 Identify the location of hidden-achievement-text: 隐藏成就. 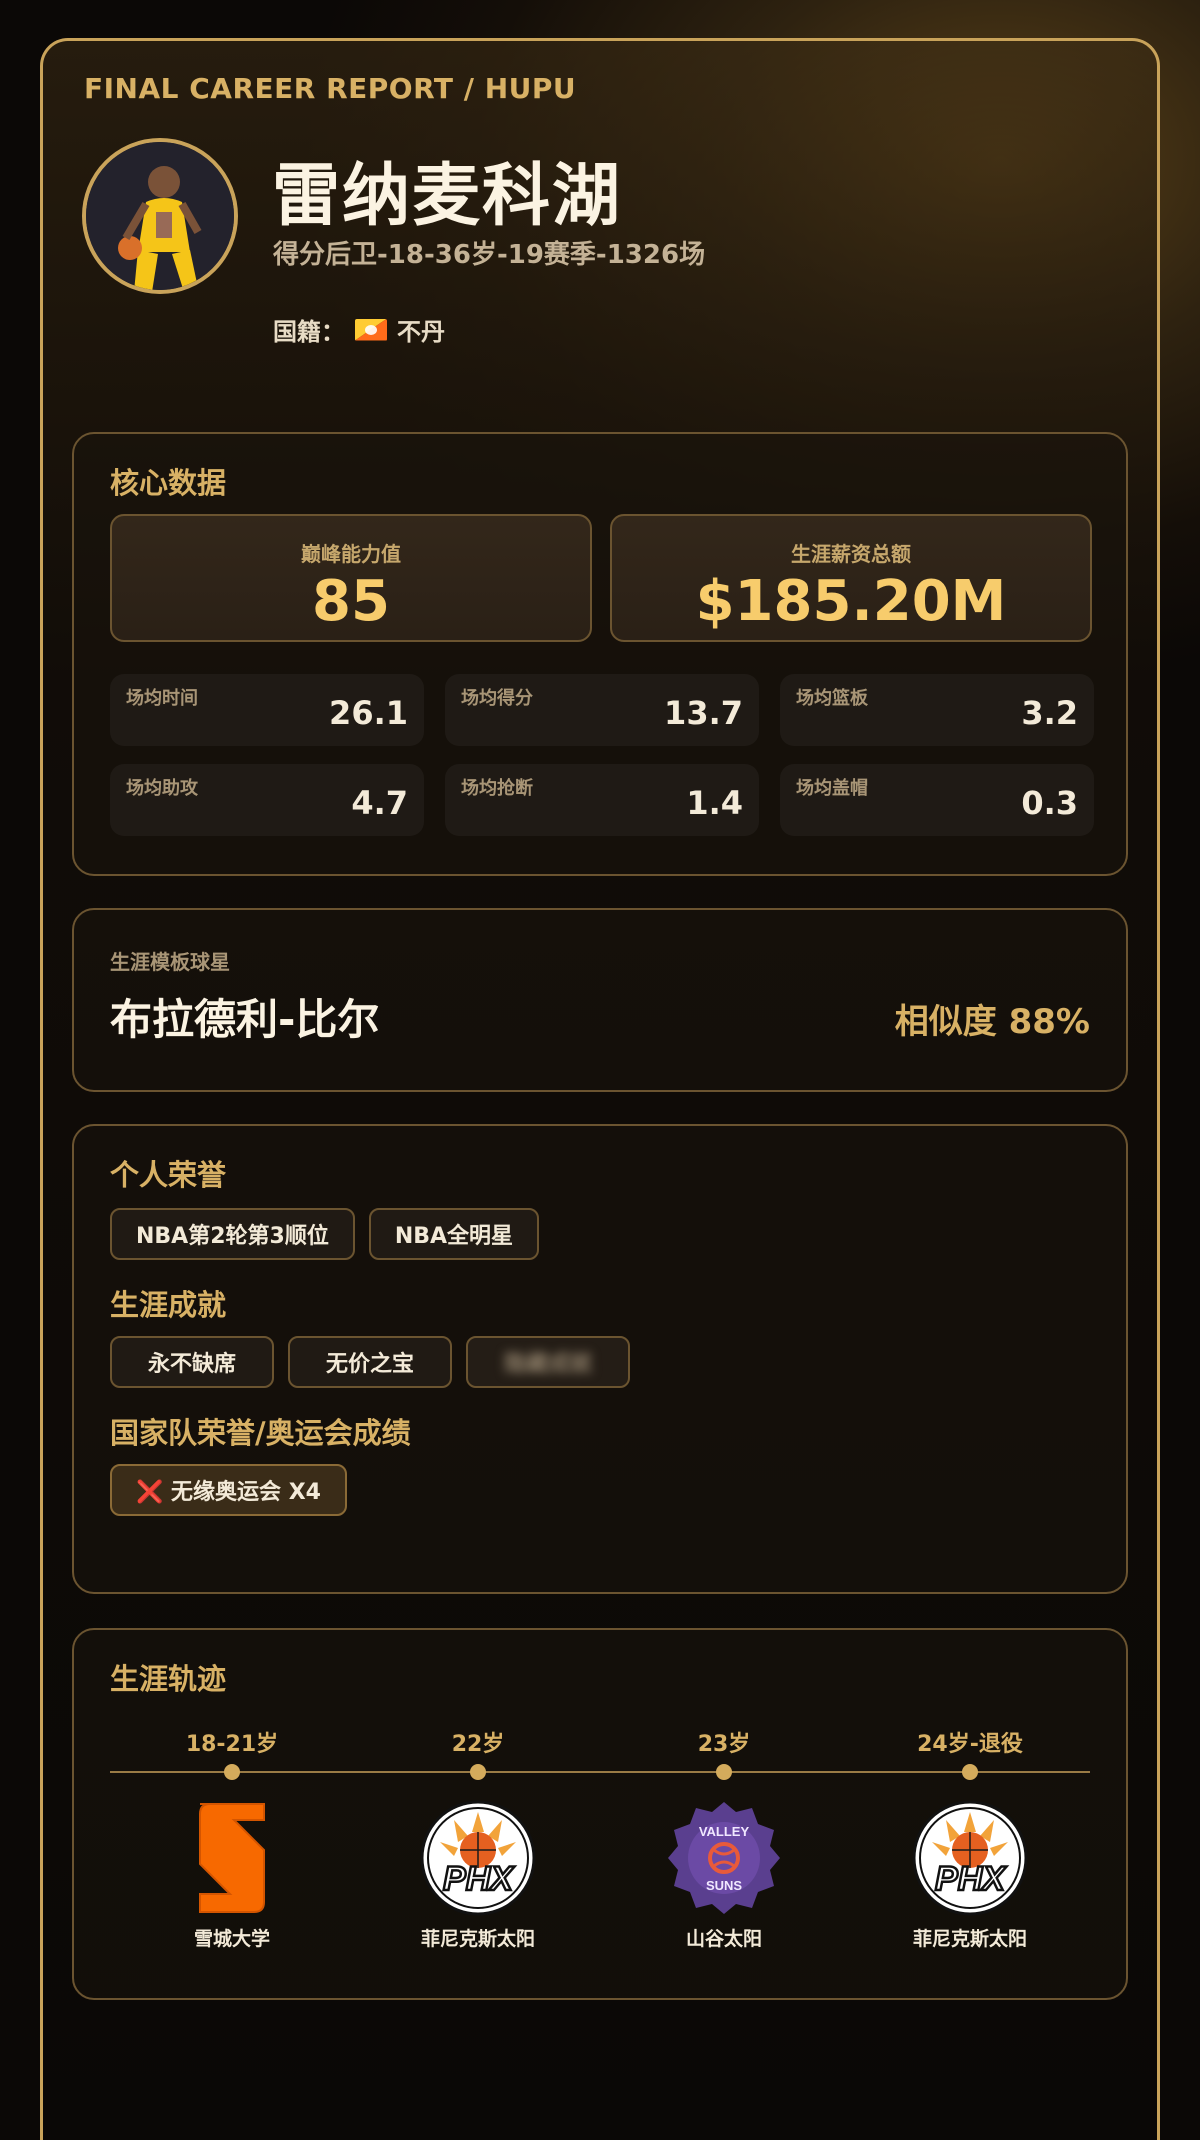
(547, 1364).